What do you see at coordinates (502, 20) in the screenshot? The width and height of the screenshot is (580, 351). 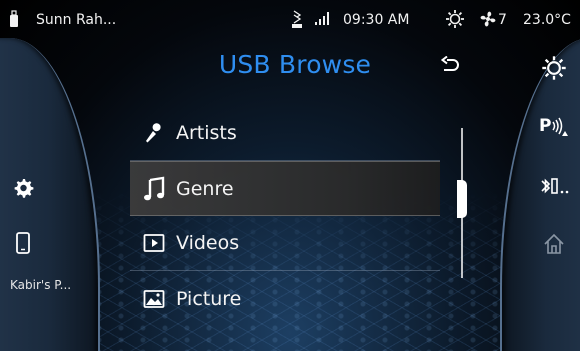 I see `fan-speed-value: 7` at bounding box center [502, 20].